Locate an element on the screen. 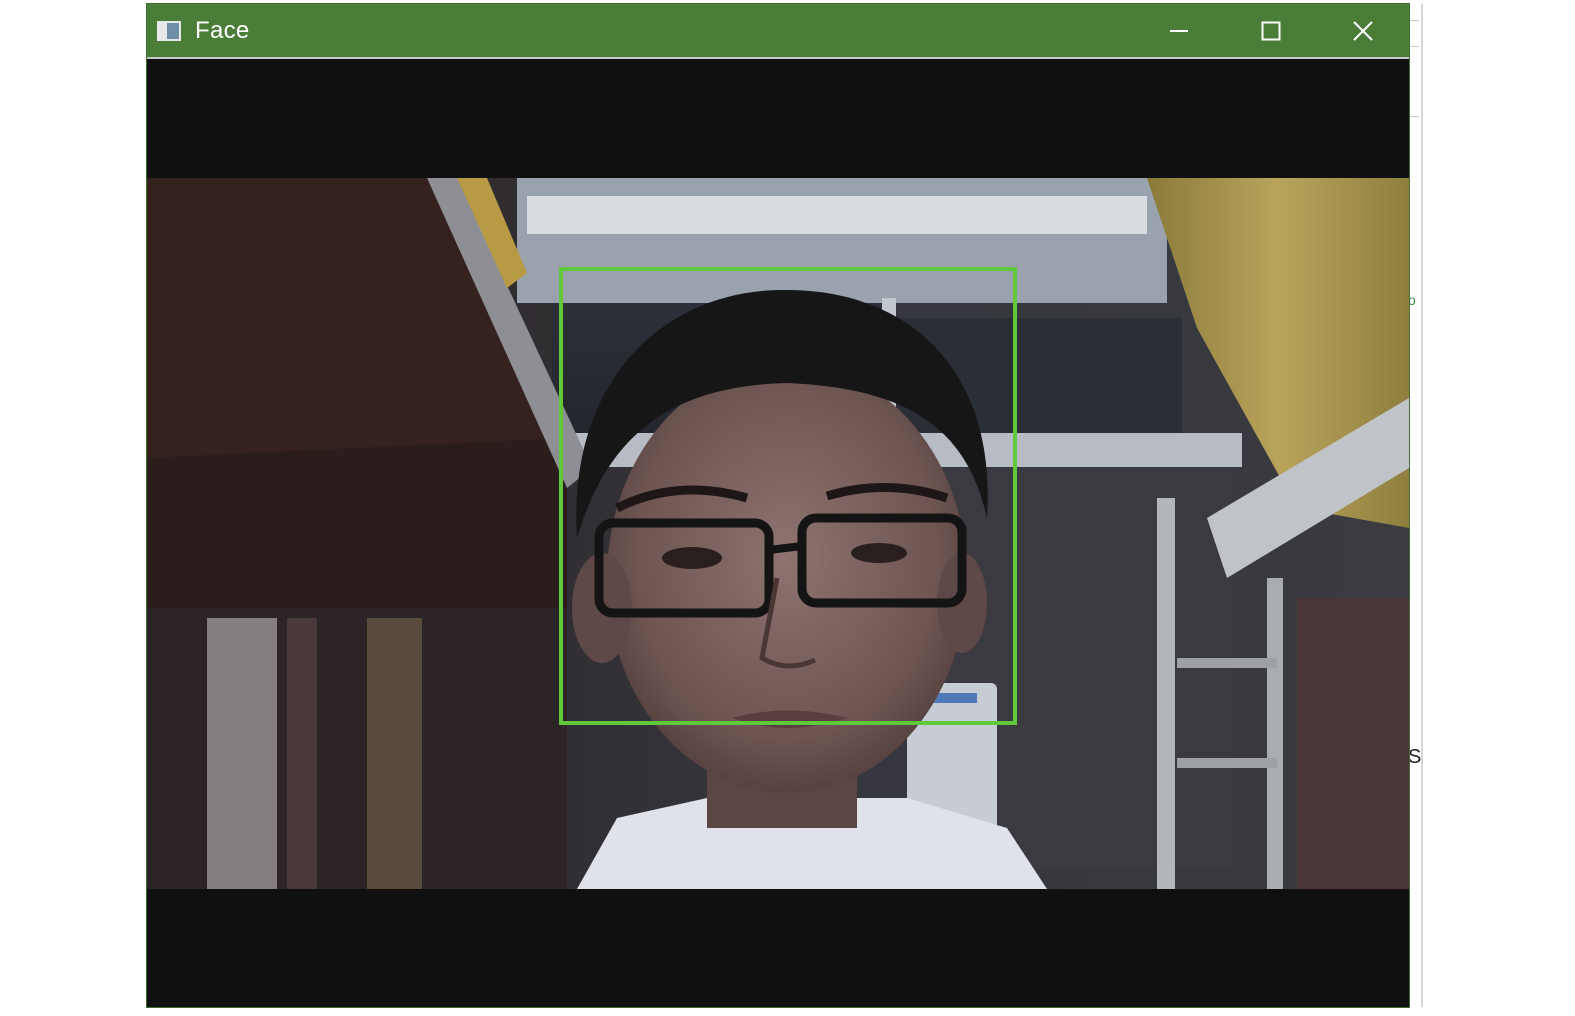  window-controls is located at coordinates (1271, 30).